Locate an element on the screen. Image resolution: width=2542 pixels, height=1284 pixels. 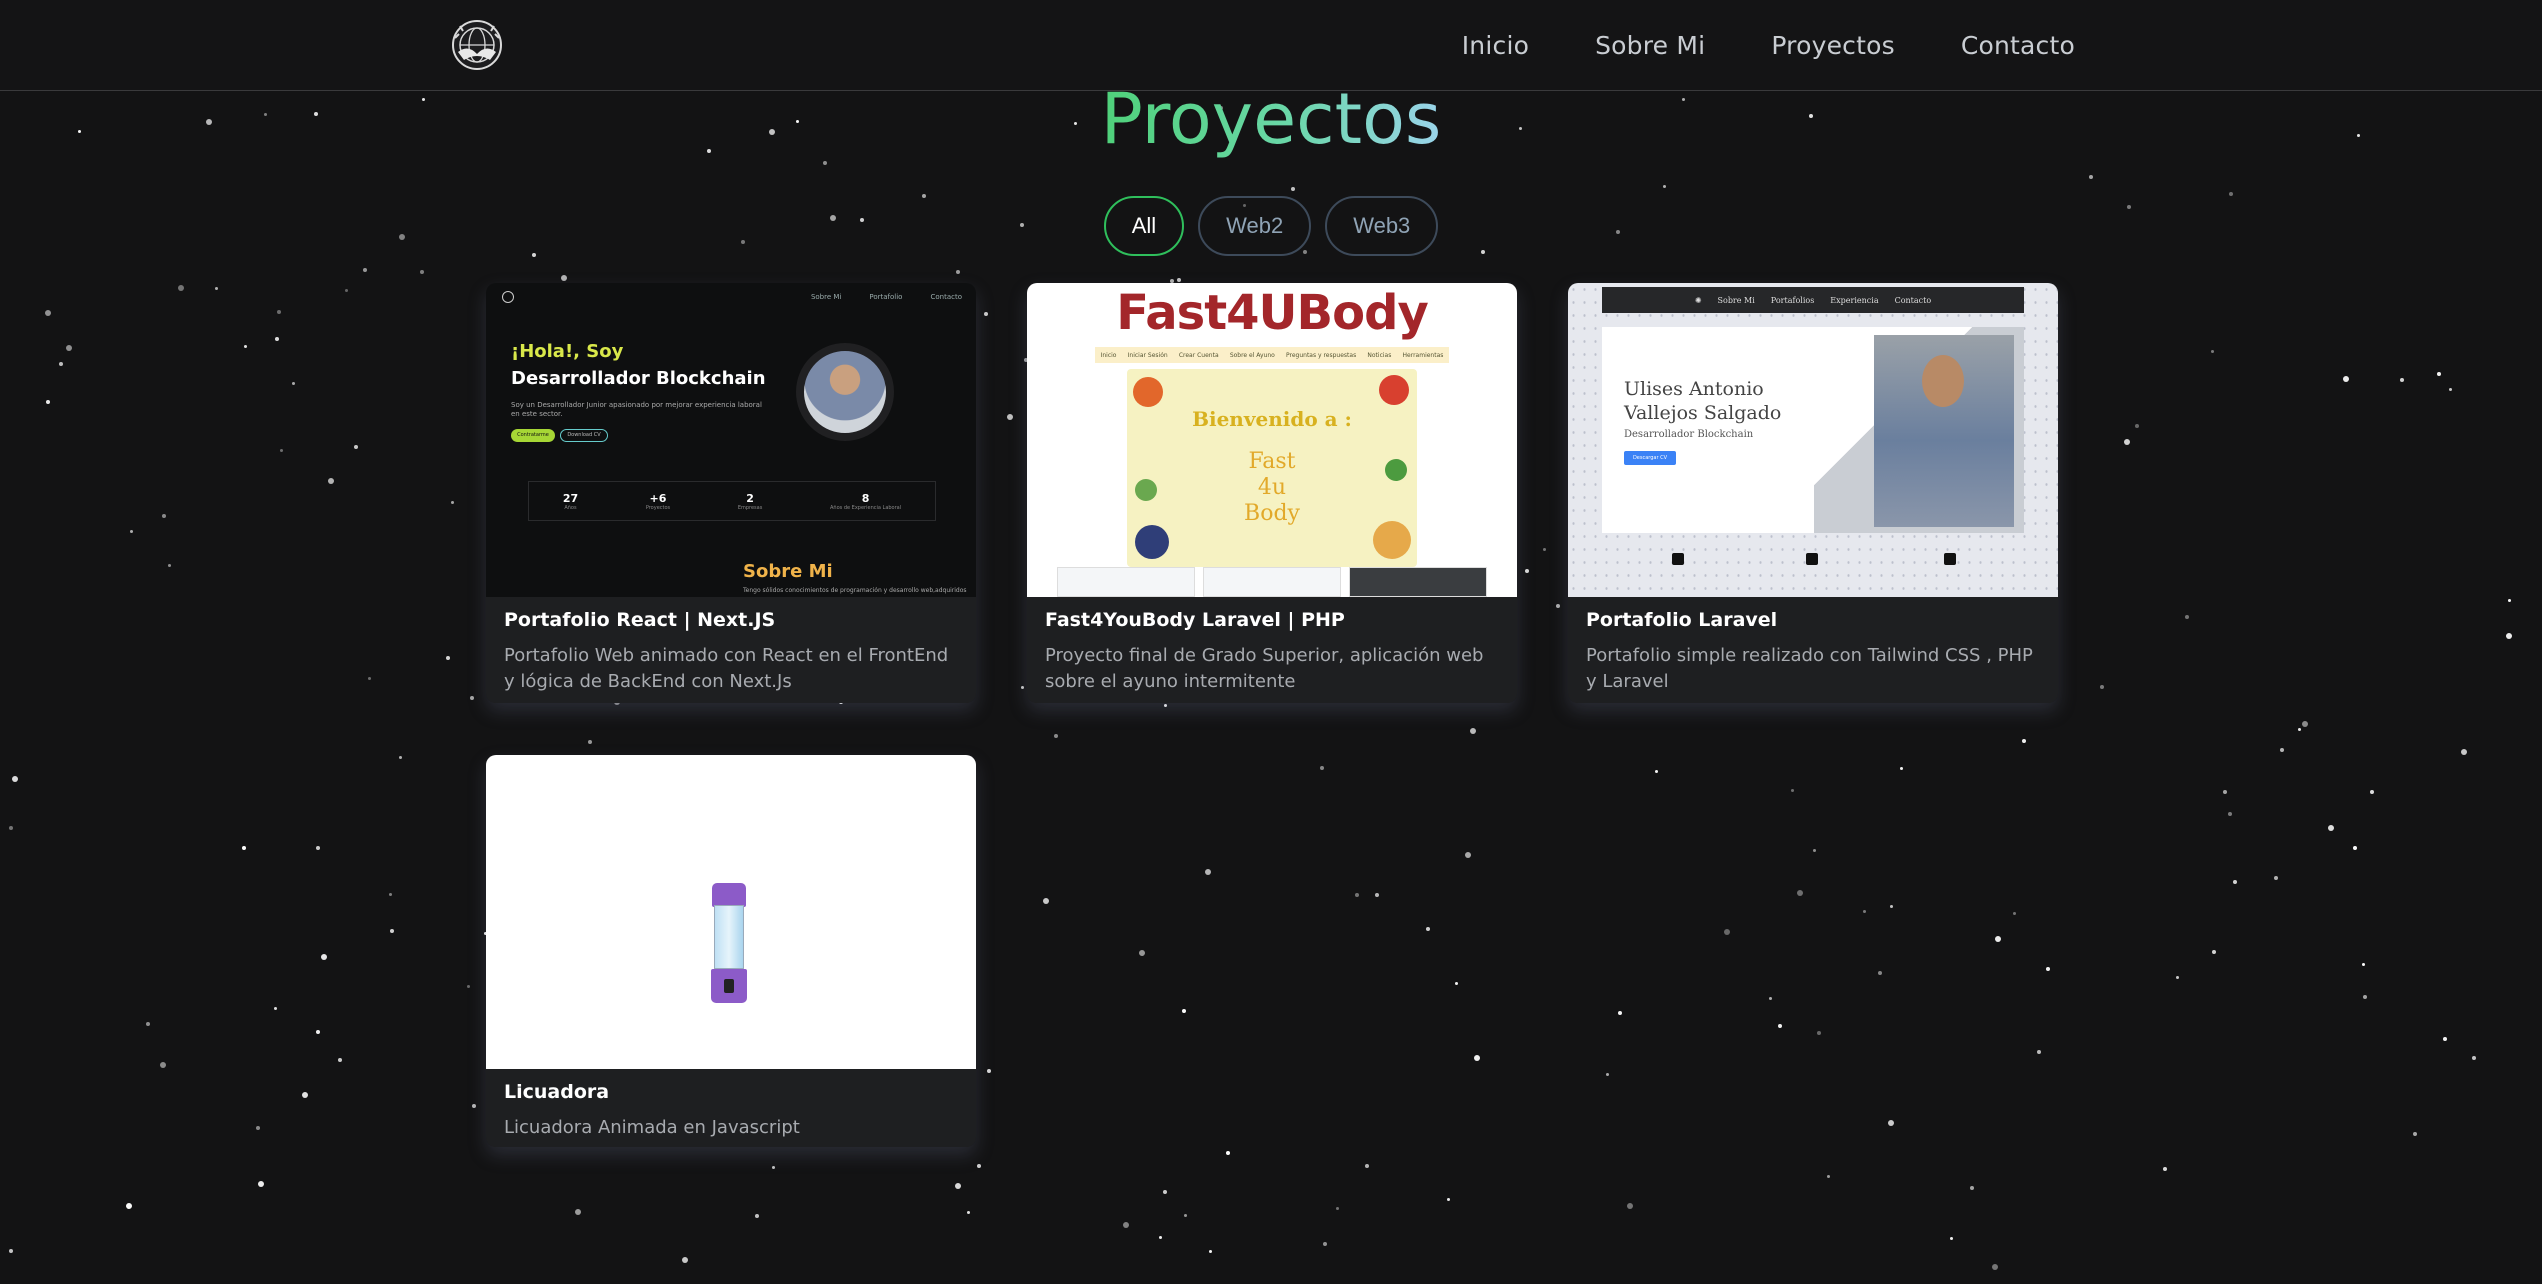
project-title: Portafolio React | Next.JS is located at coordinates (640, 620).